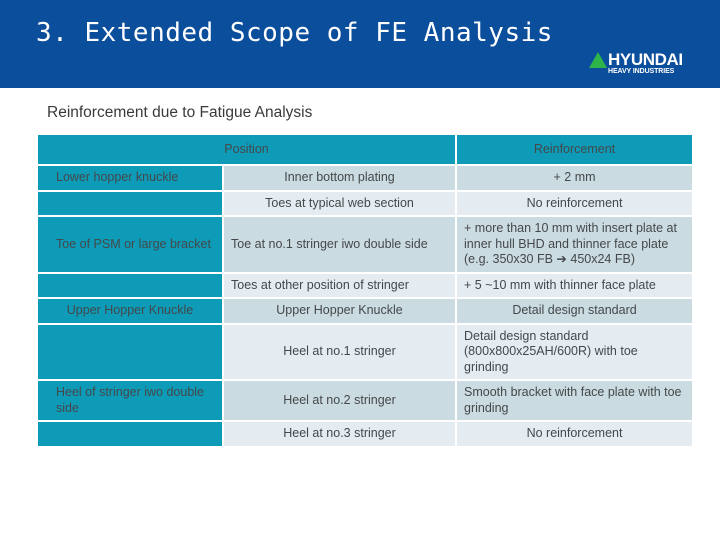 Image resolution: width=720 pixels, height=540 pixels. I want to click on table-row: Heel at no.3 stringer No reinforcement, so click(365, 434).